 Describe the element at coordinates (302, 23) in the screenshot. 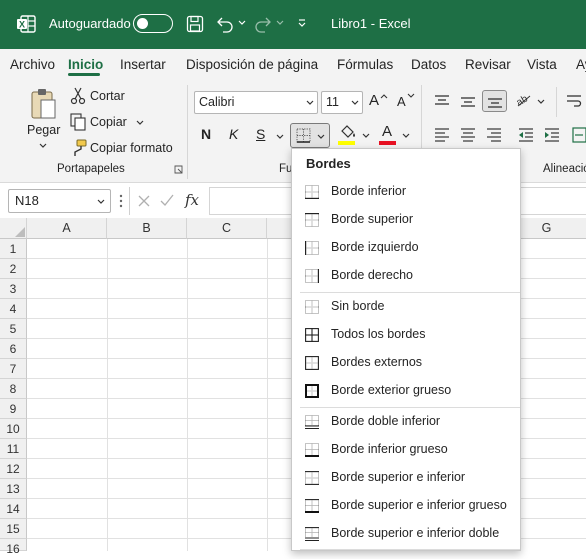

I see `customize-toolbar-icon` at that location.